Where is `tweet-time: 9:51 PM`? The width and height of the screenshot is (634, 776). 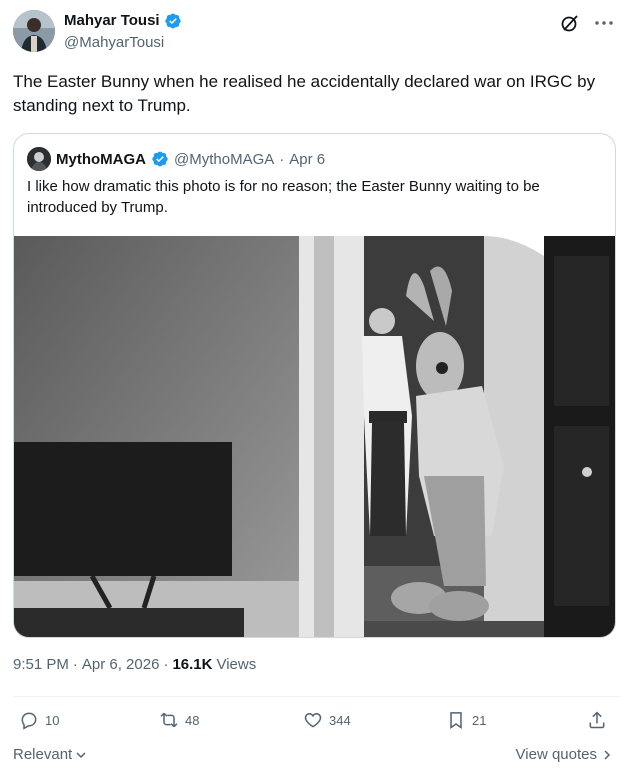
tweet-time: 9:51 PM is located at coordinates (41, 664).